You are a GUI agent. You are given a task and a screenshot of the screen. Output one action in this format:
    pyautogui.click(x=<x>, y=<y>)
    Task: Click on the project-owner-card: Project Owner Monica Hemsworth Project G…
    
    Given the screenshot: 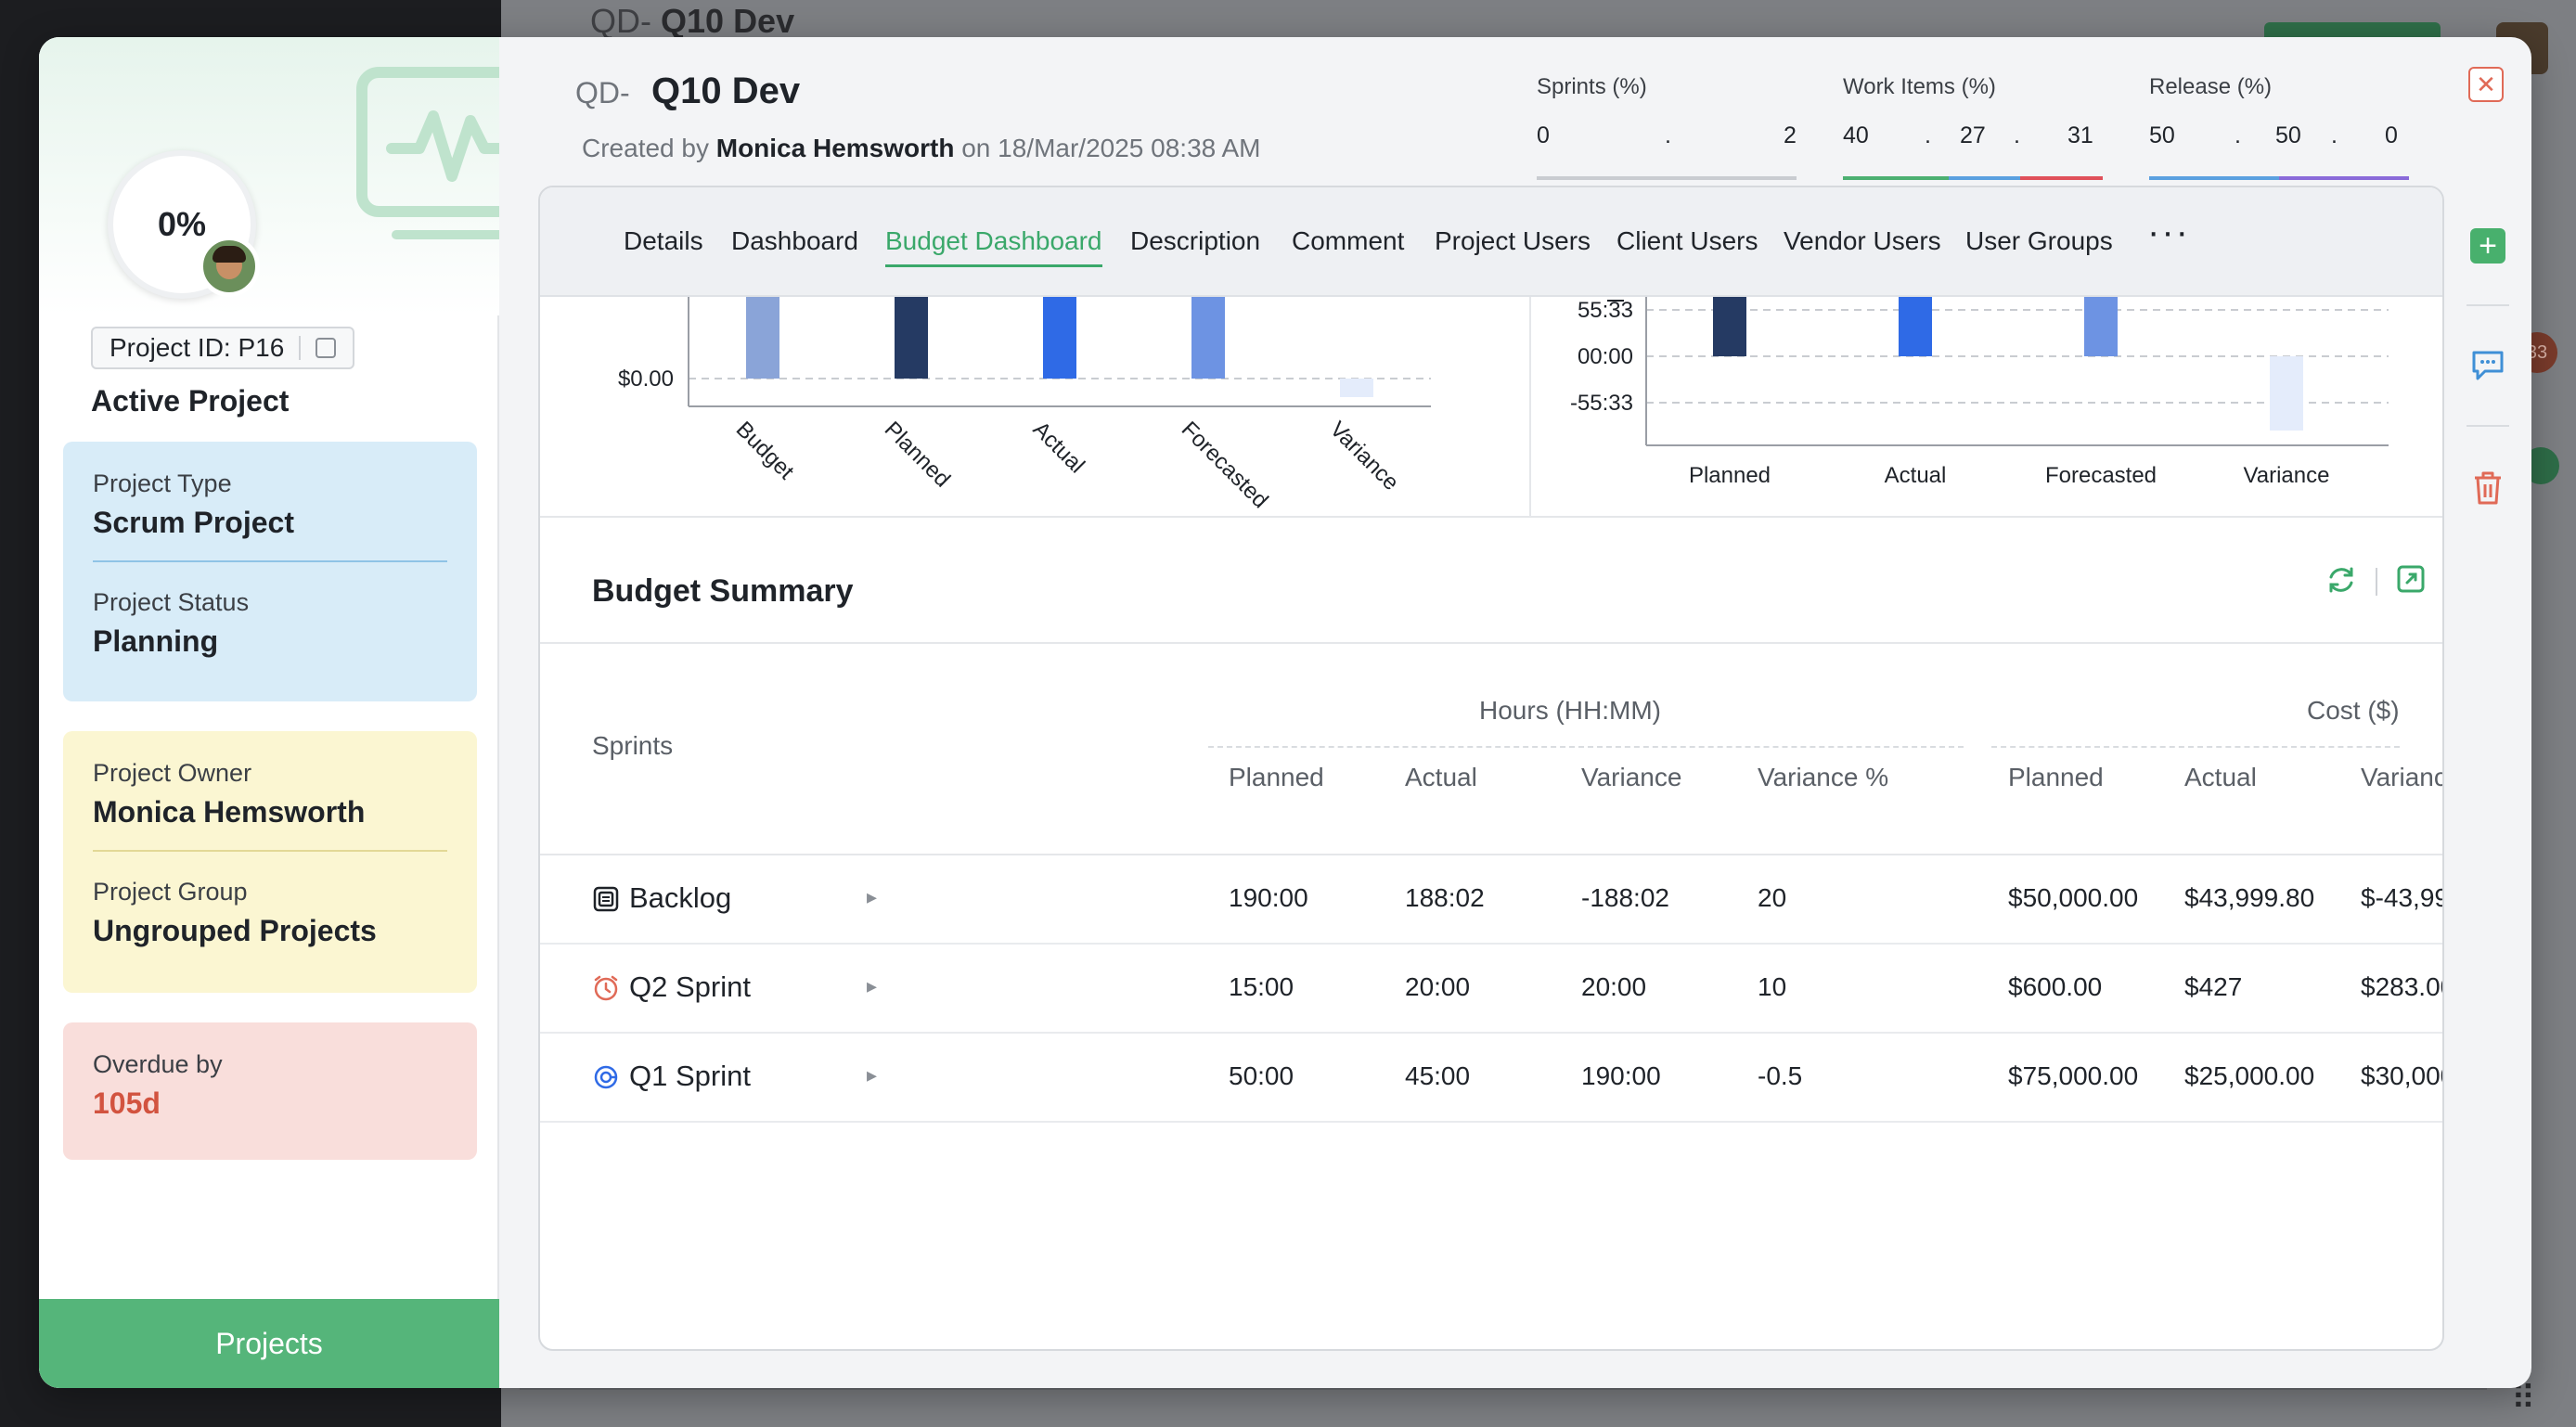 What is the action you would take?
    pyautogui.click(x=270, y=862)
    